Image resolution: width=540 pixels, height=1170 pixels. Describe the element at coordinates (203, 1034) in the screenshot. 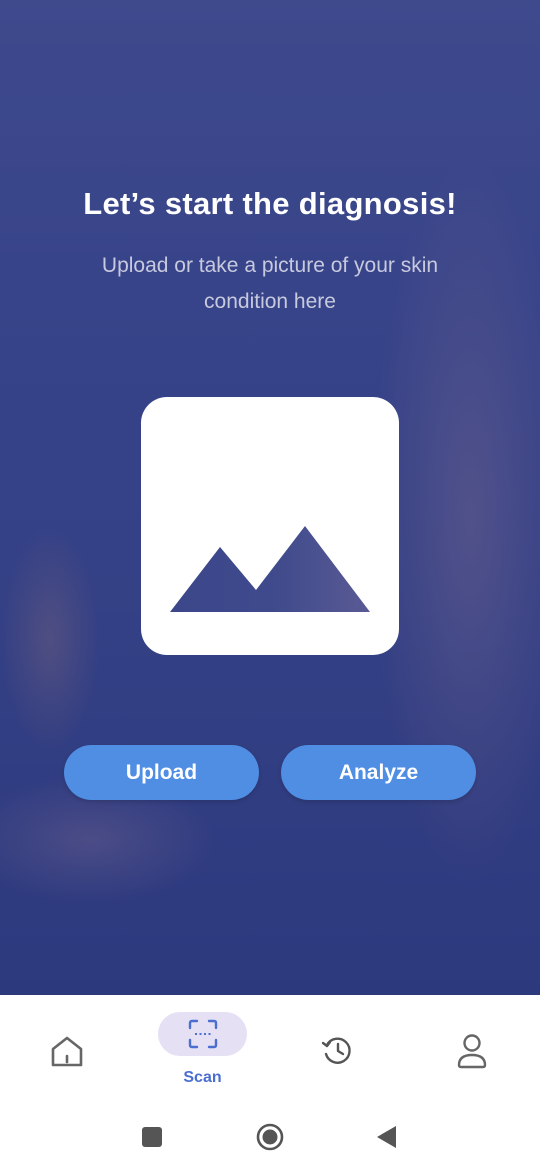

I see `scan-icon` at that location.